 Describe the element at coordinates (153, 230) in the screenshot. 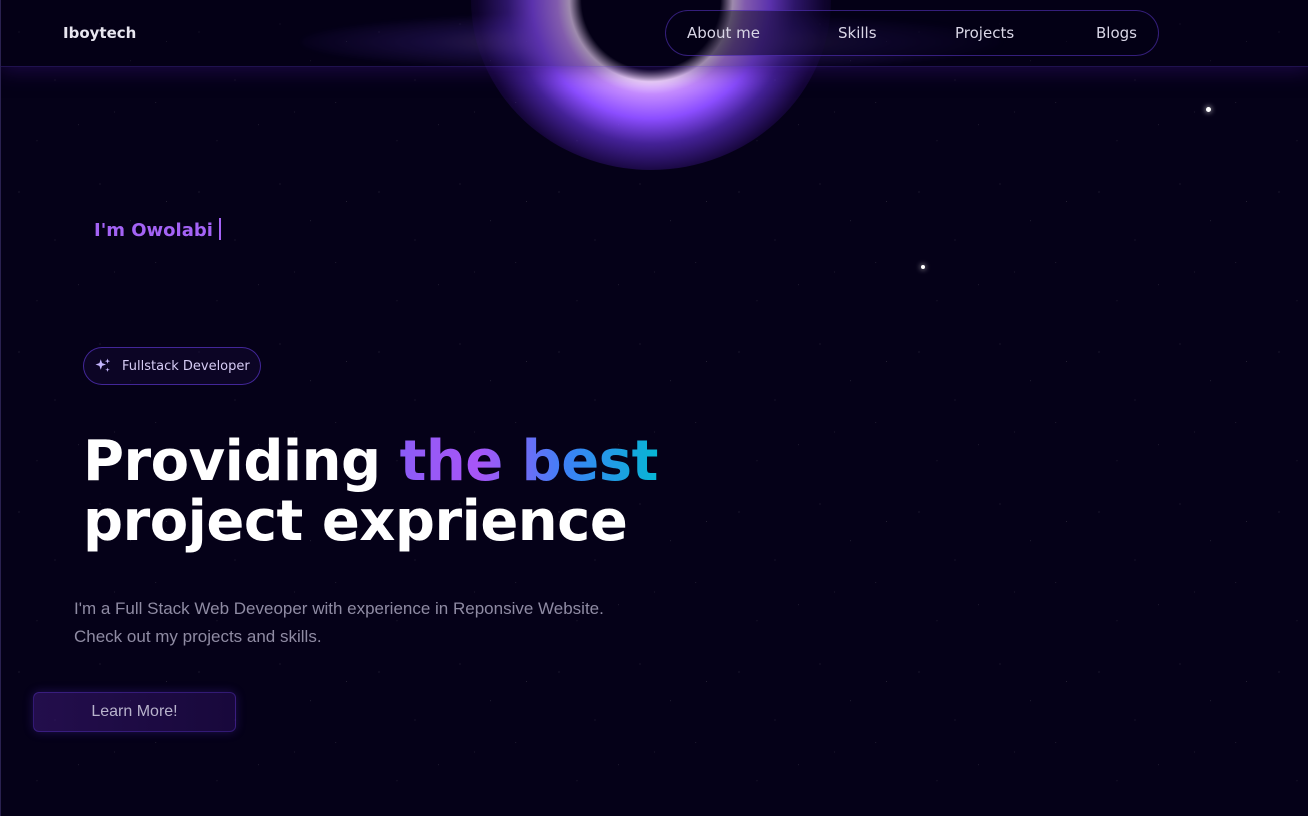

I see `typed-intro-text: I'm Owolabi` at that location.